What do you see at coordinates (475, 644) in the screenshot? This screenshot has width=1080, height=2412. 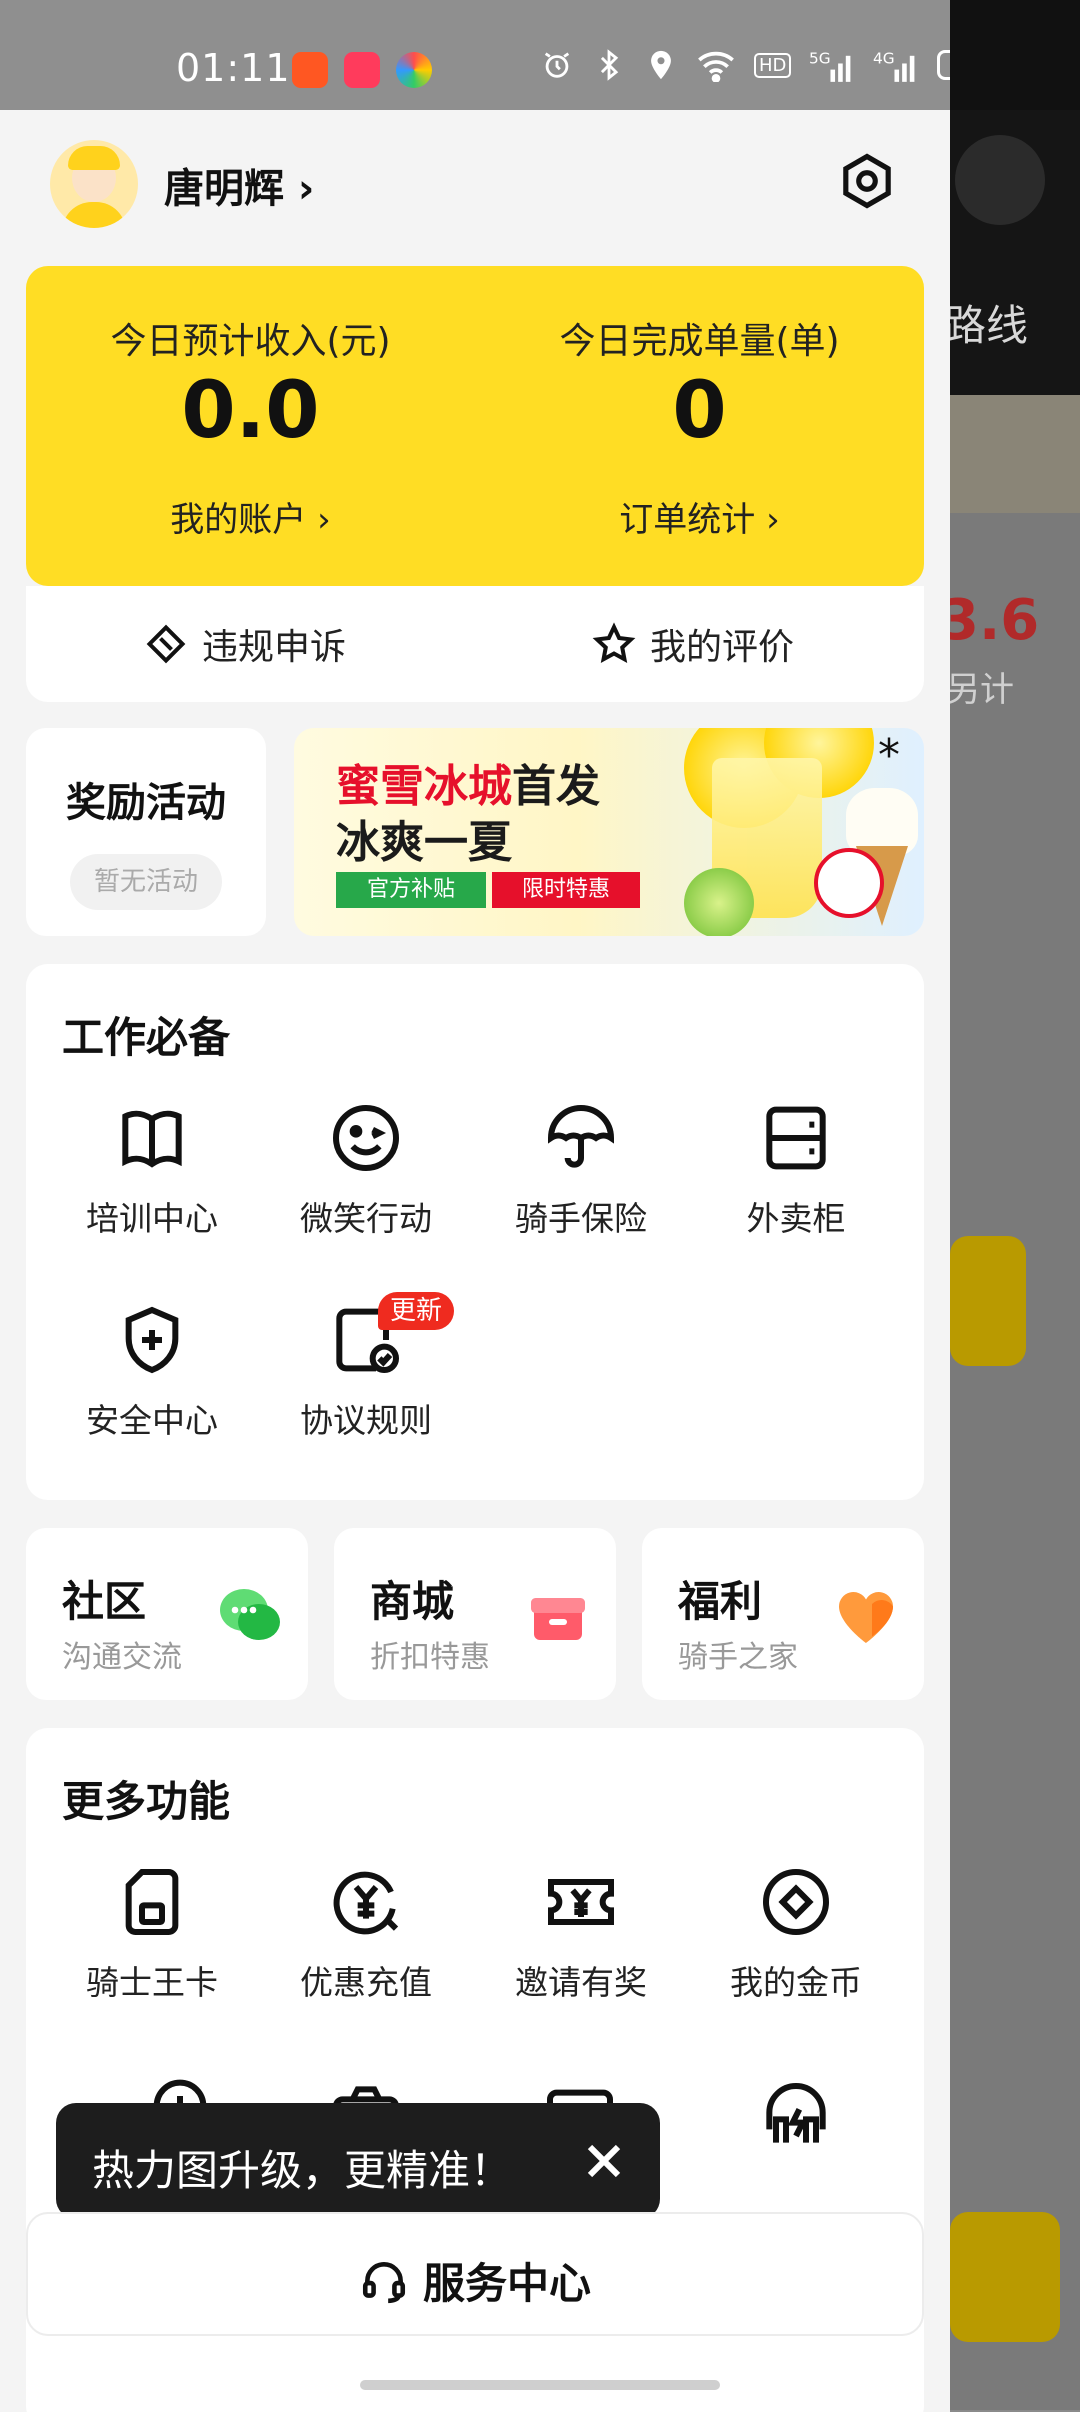 I see `appeal-card: 违规申诉 我的评价` at bounding box center [475, 644].